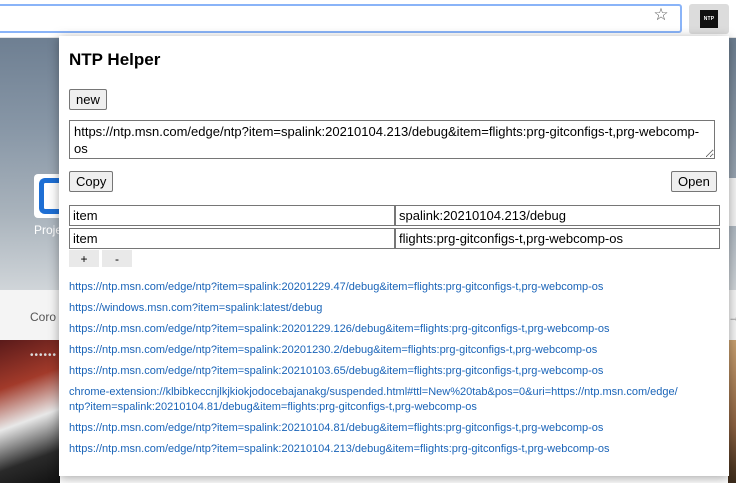 This screenshot has height=483, width=736. Describe the element at coordinates (84, 258) in the screenshot. I see `add-param-button: +` at that location.